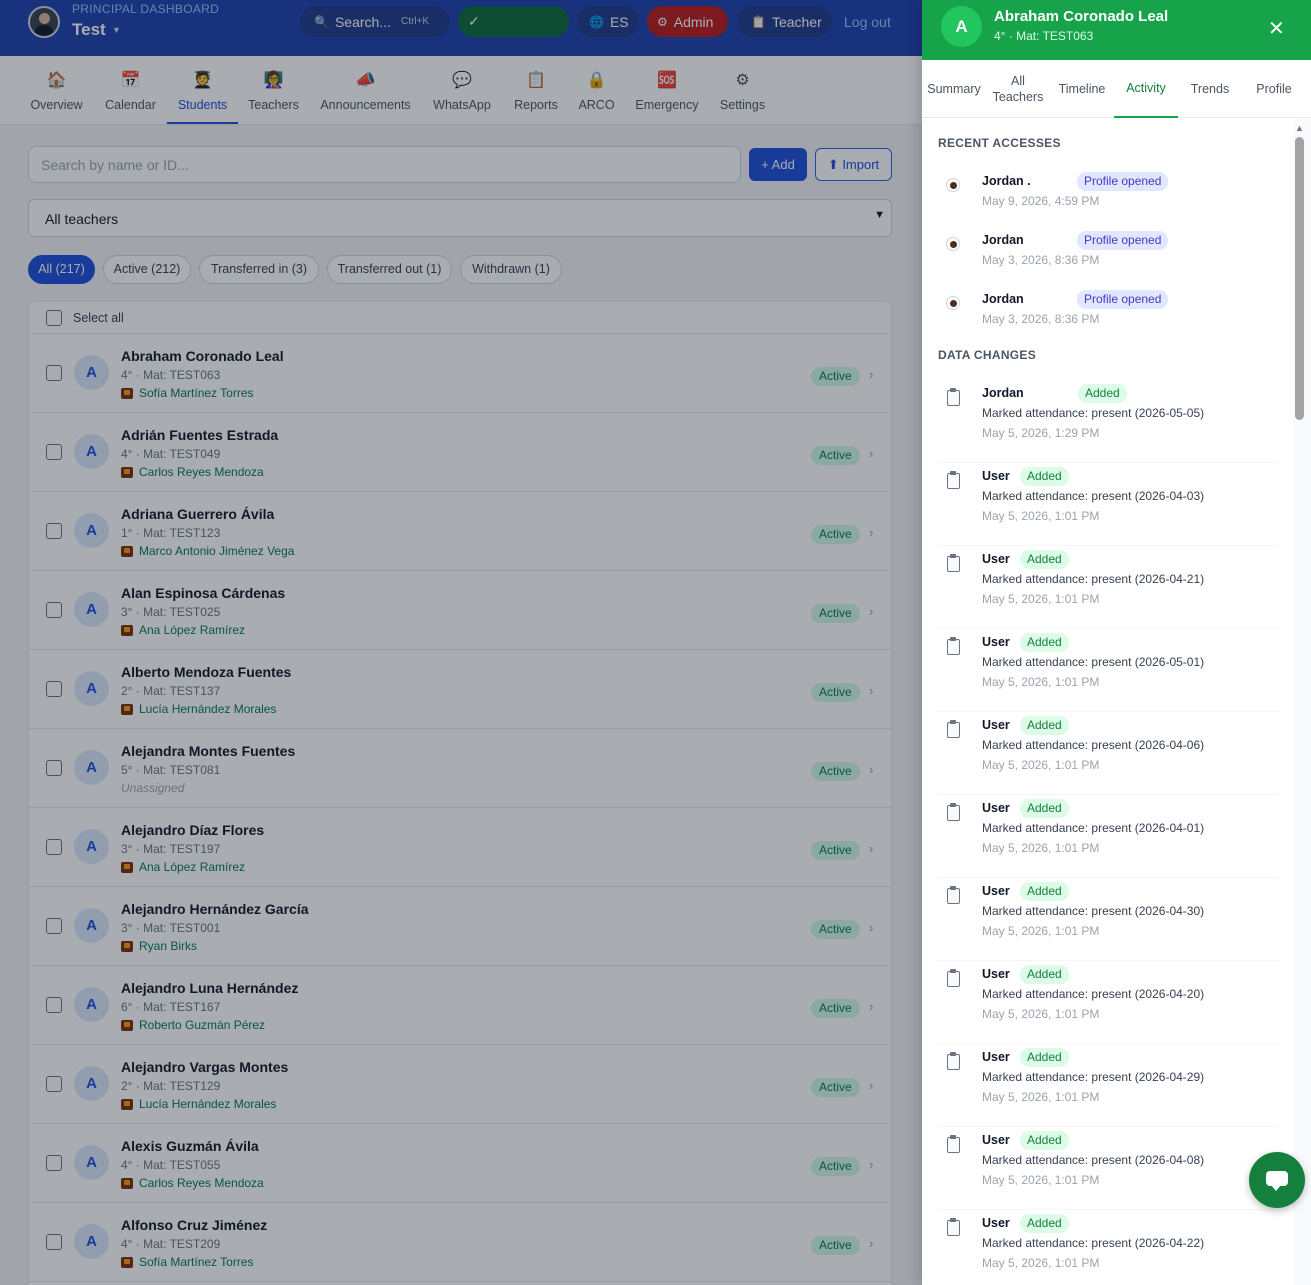 The image size is (1311, 1285). Describe the element at coordinates (1093, 745) in the screenshot. I see `change-description: Marked attendance: present (2026-04-06)` at that location.